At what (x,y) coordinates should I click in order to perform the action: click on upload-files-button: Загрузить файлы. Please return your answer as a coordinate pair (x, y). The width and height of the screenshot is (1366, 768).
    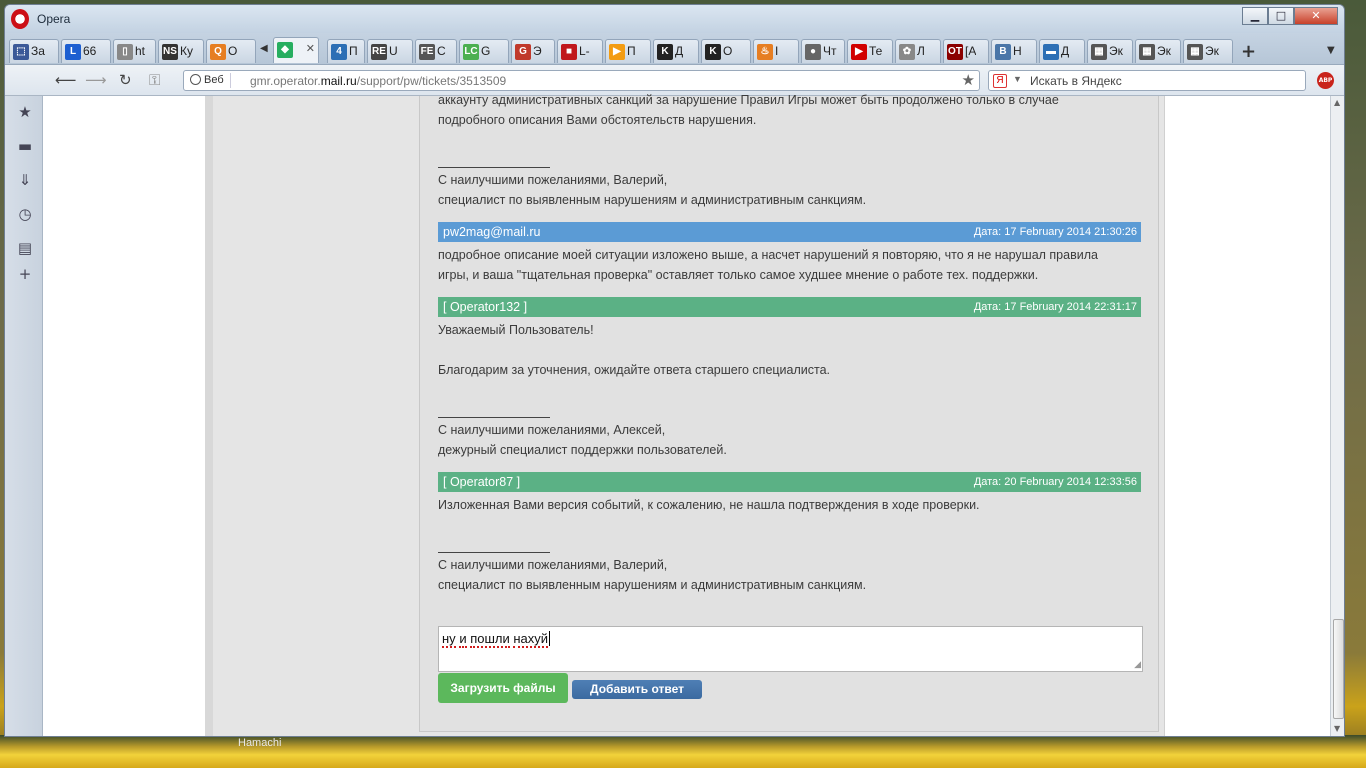
    Looking at the image, I should click on (503, 688).